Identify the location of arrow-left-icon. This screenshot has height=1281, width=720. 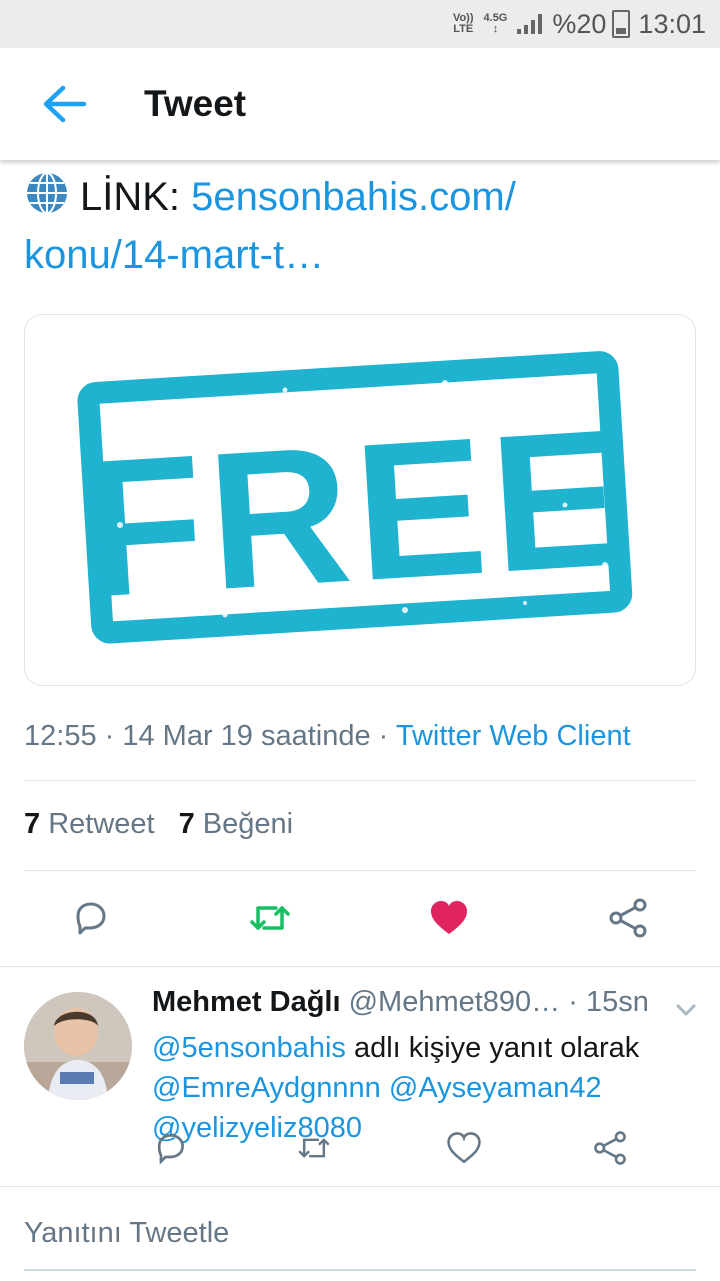
(65, 104).